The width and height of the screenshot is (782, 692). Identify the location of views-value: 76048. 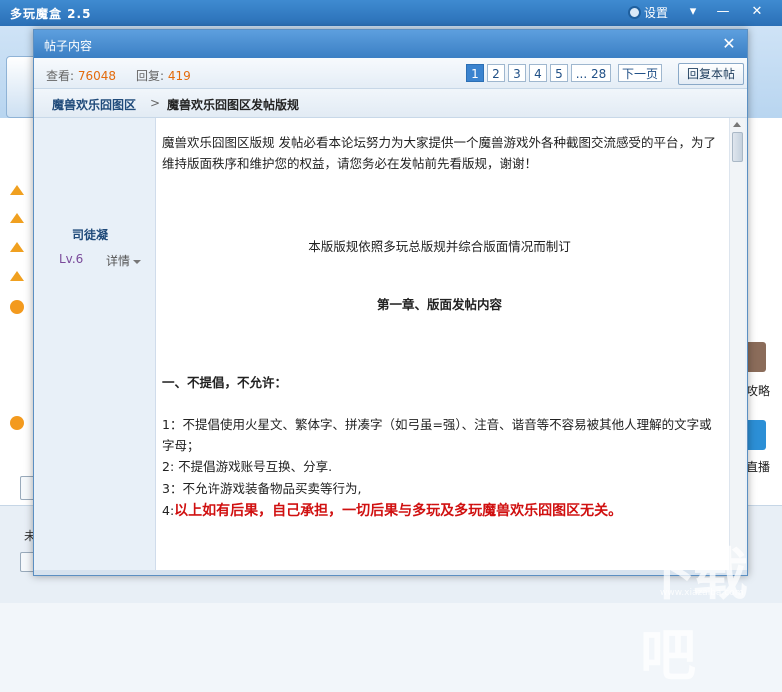
(97, 76).